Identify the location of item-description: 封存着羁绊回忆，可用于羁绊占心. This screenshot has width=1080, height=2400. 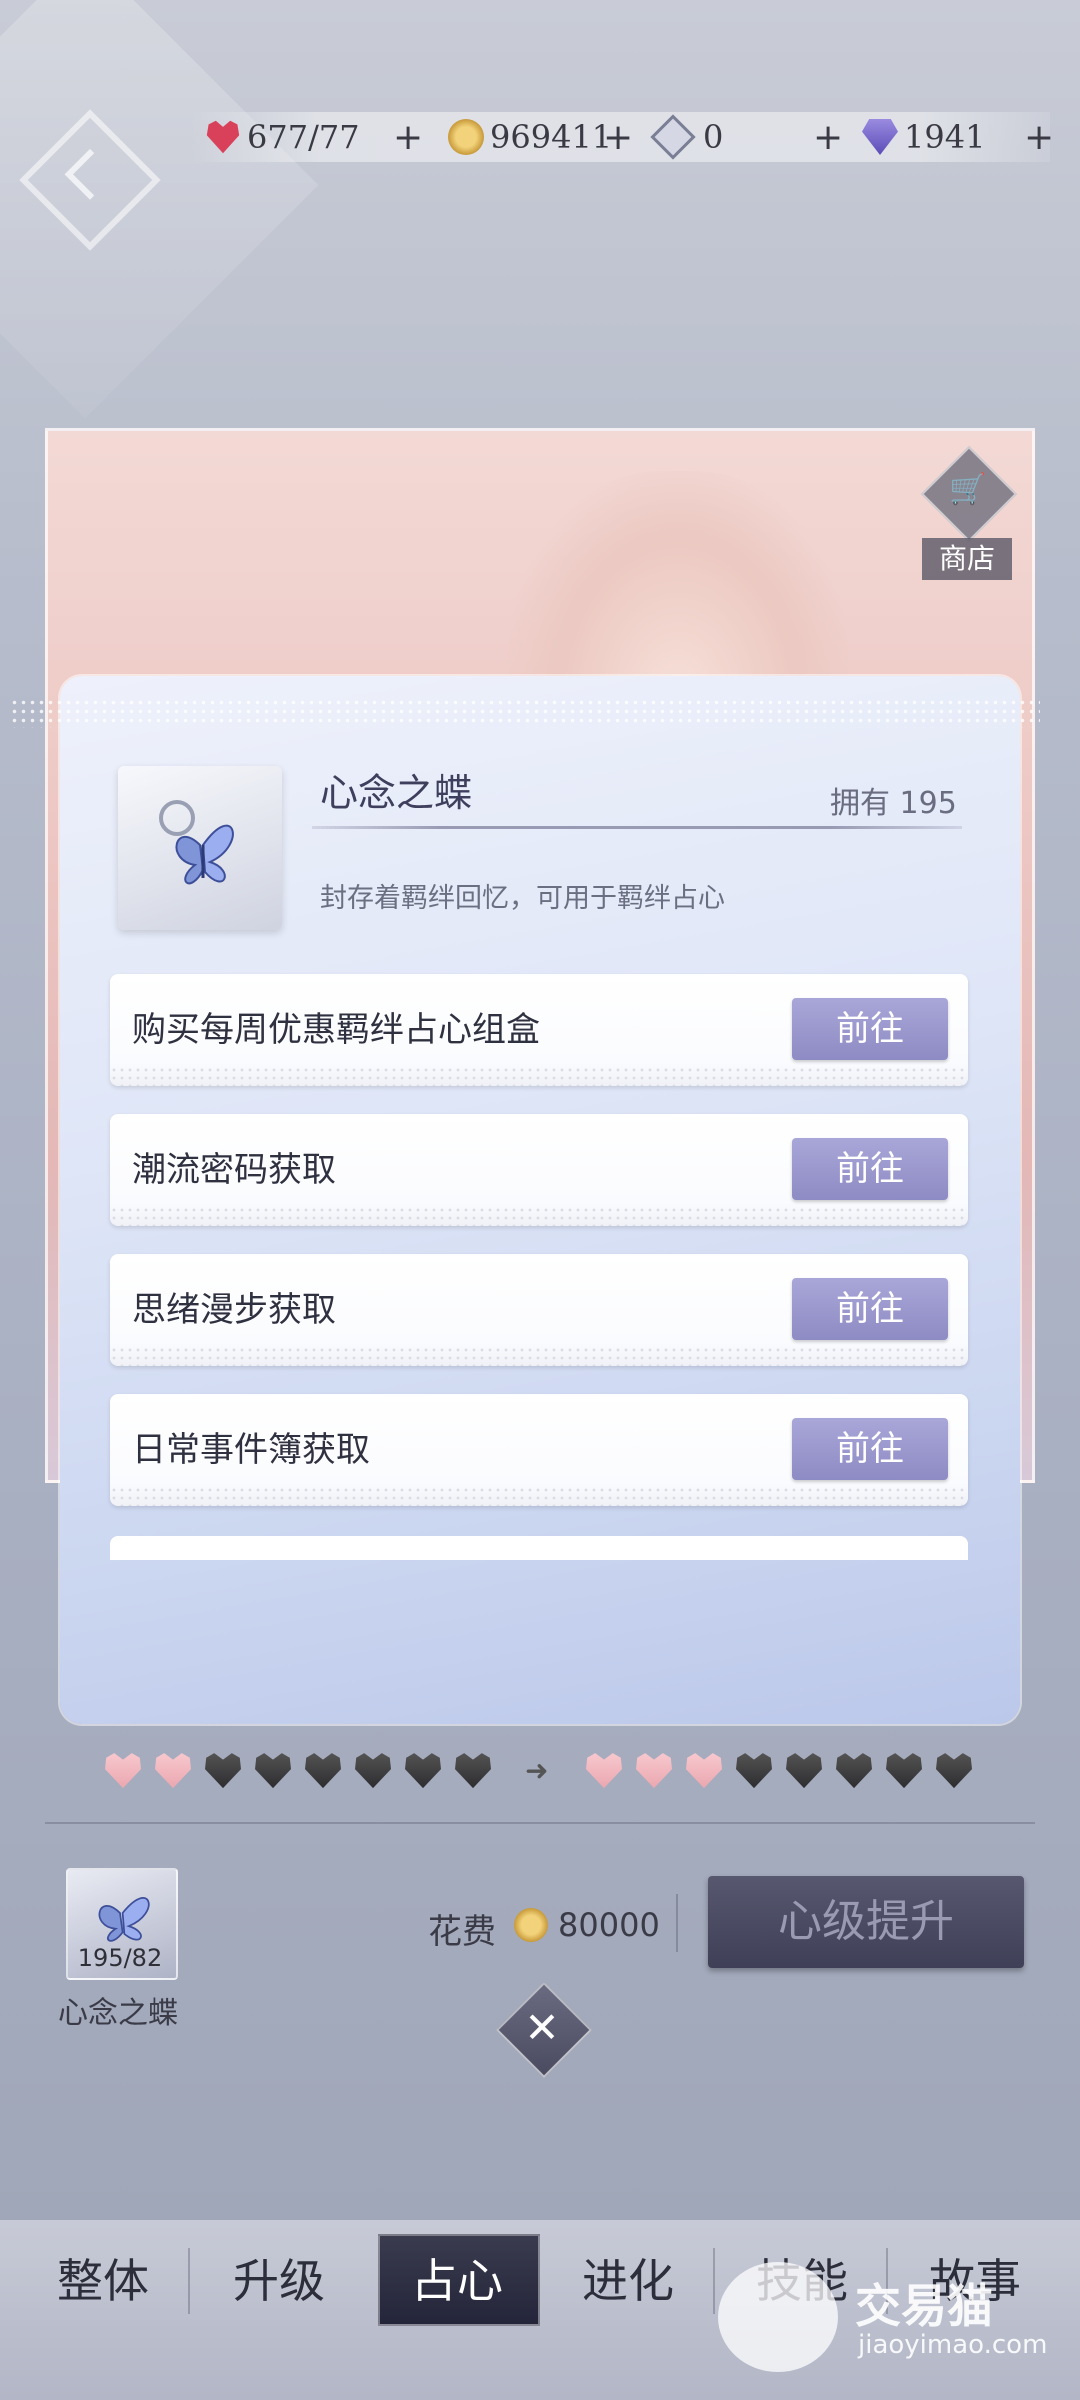
(522, 898).